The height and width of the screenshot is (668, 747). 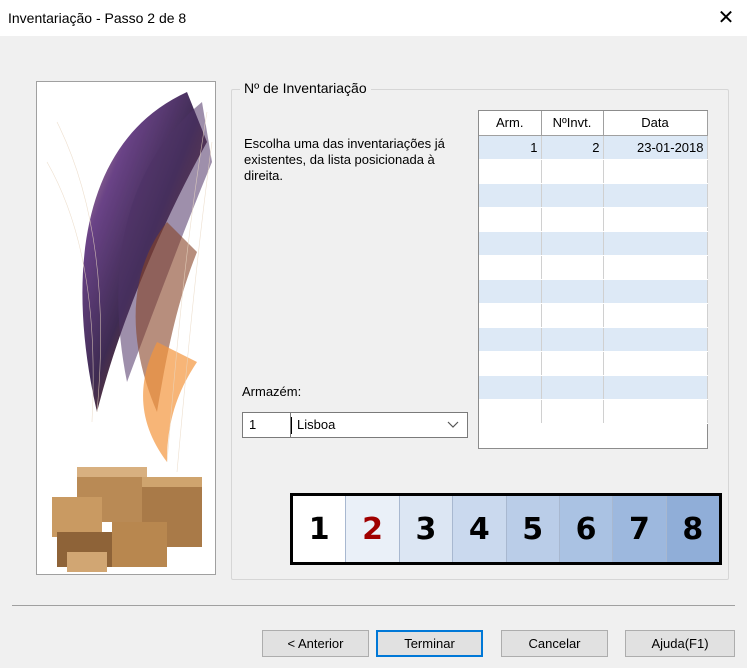 I want to click on step-7: 7, so click(x=640, y=529).